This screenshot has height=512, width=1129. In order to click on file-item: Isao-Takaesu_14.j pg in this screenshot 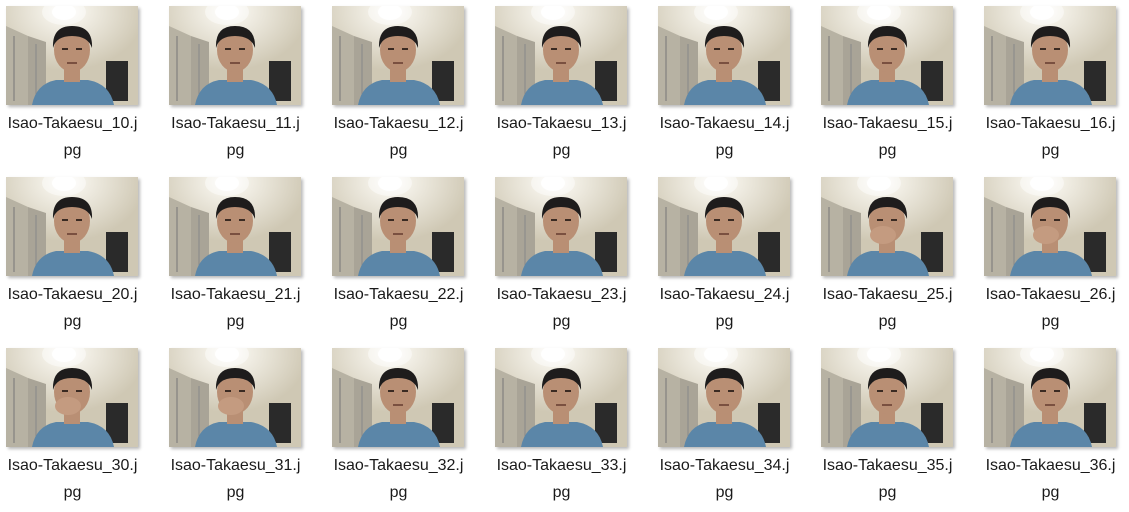, I will do `click(733, 85)`.